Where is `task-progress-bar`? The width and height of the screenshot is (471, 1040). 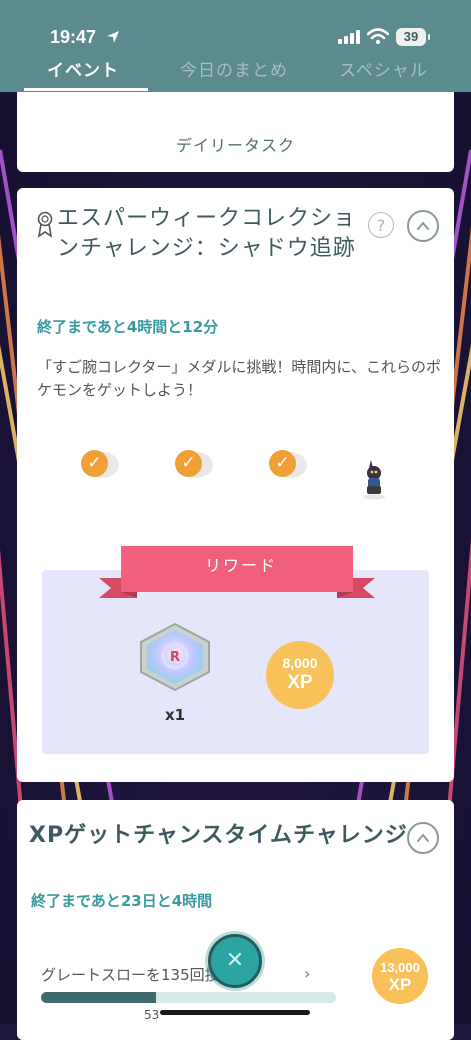
task-progress-bar is located at coordinates (188, 997).